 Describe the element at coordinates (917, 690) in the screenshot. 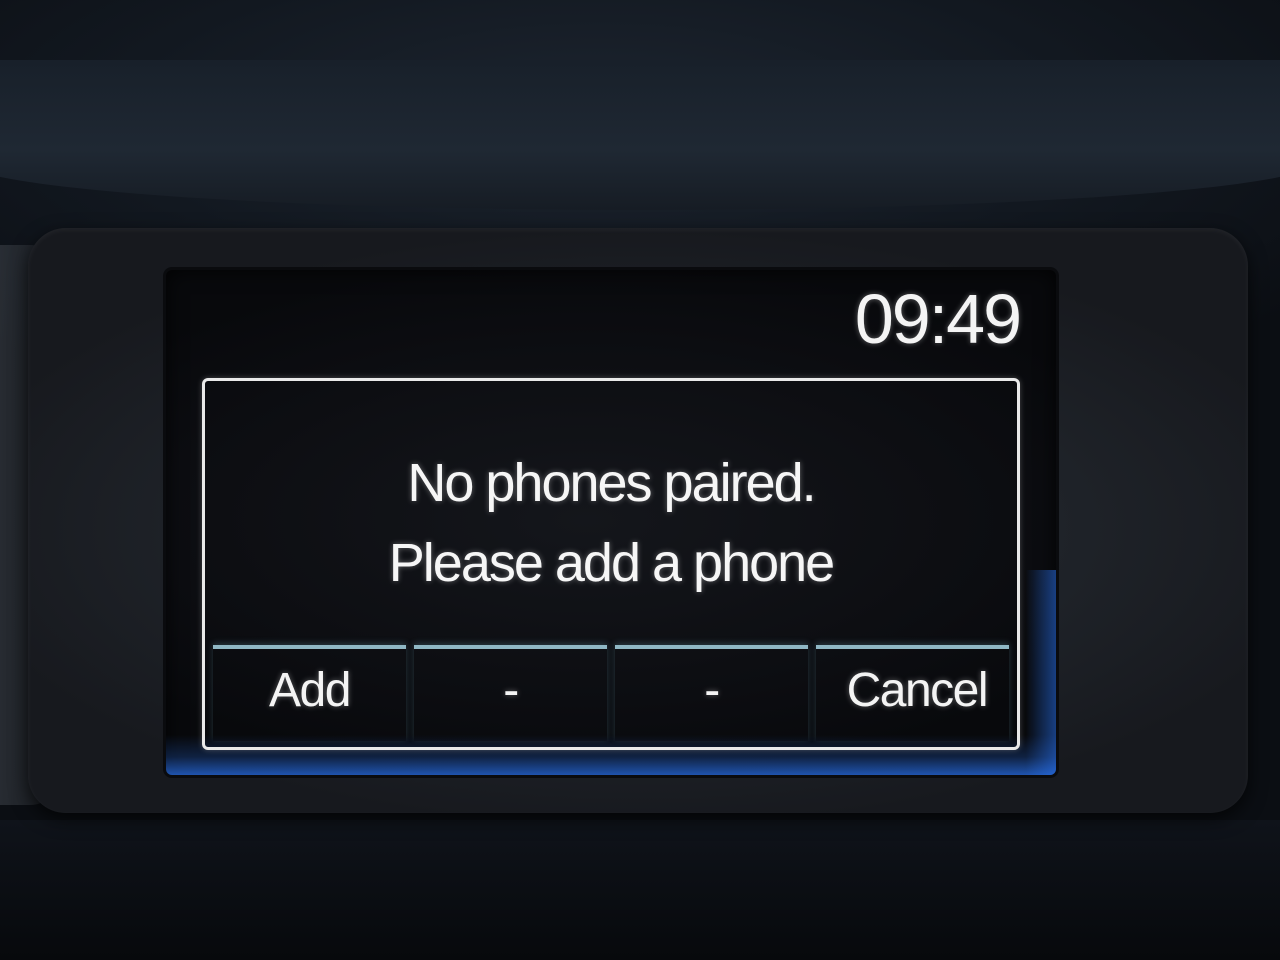

I see `cancel-button-label: Cancel` at that location.